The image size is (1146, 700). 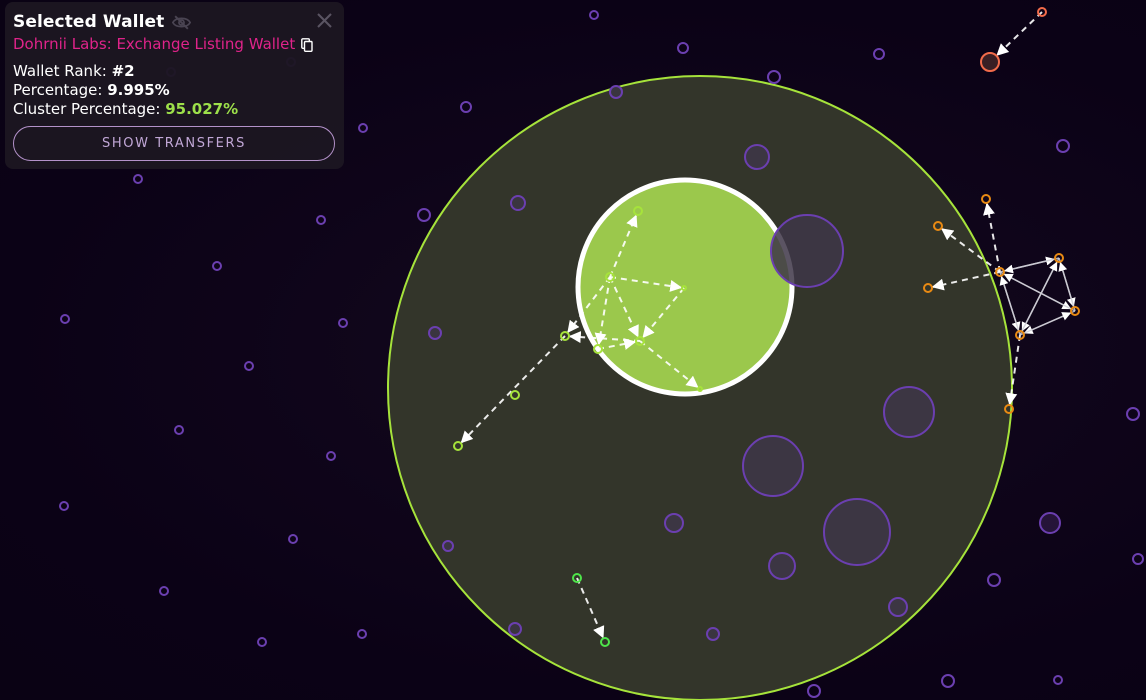 I want to click on transfer-link-o3-o1, so click(x=992, y=237).